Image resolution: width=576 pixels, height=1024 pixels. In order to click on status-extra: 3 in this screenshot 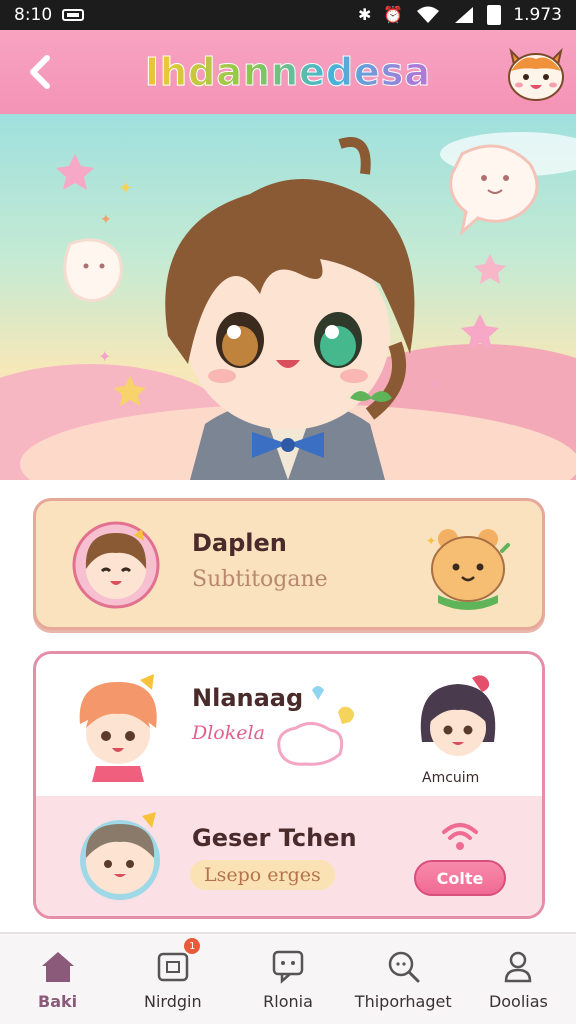, I will do `click(556, 15)`.